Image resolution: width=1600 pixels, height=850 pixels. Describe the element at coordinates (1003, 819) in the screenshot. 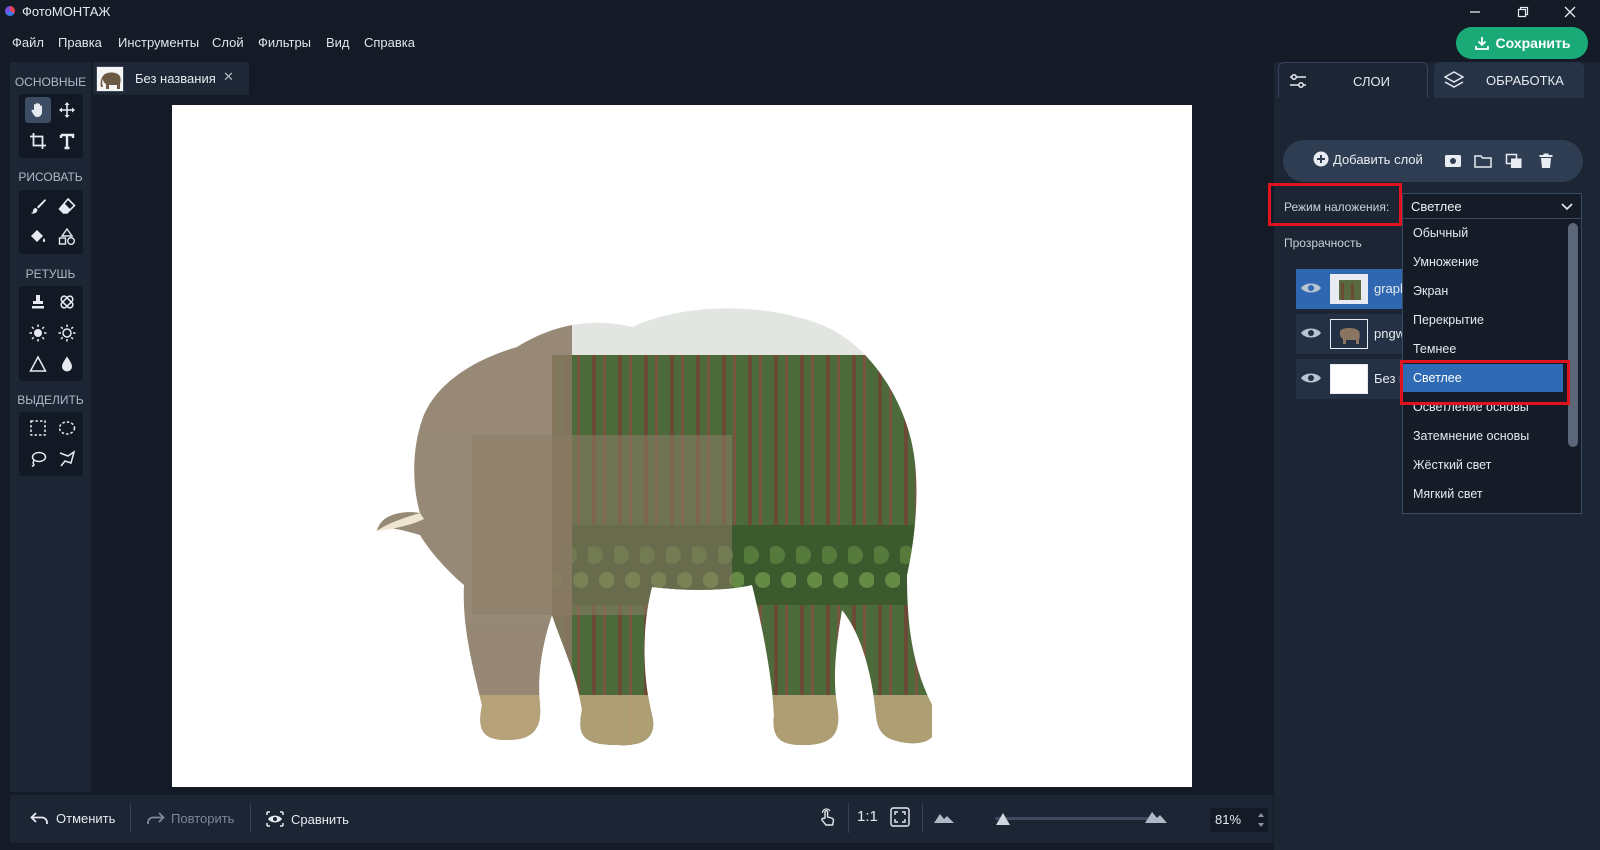

I see `zoom-slider-thumb` at that location.